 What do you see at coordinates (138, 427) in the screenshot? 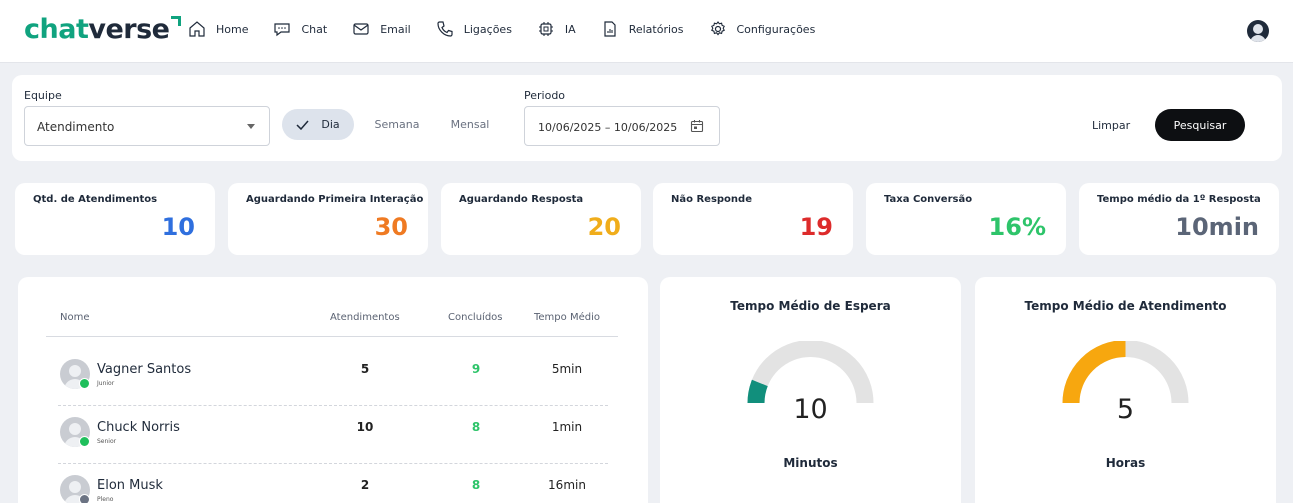
I see `agent-name: Chuck Norris` at bounding box center [138, 427].